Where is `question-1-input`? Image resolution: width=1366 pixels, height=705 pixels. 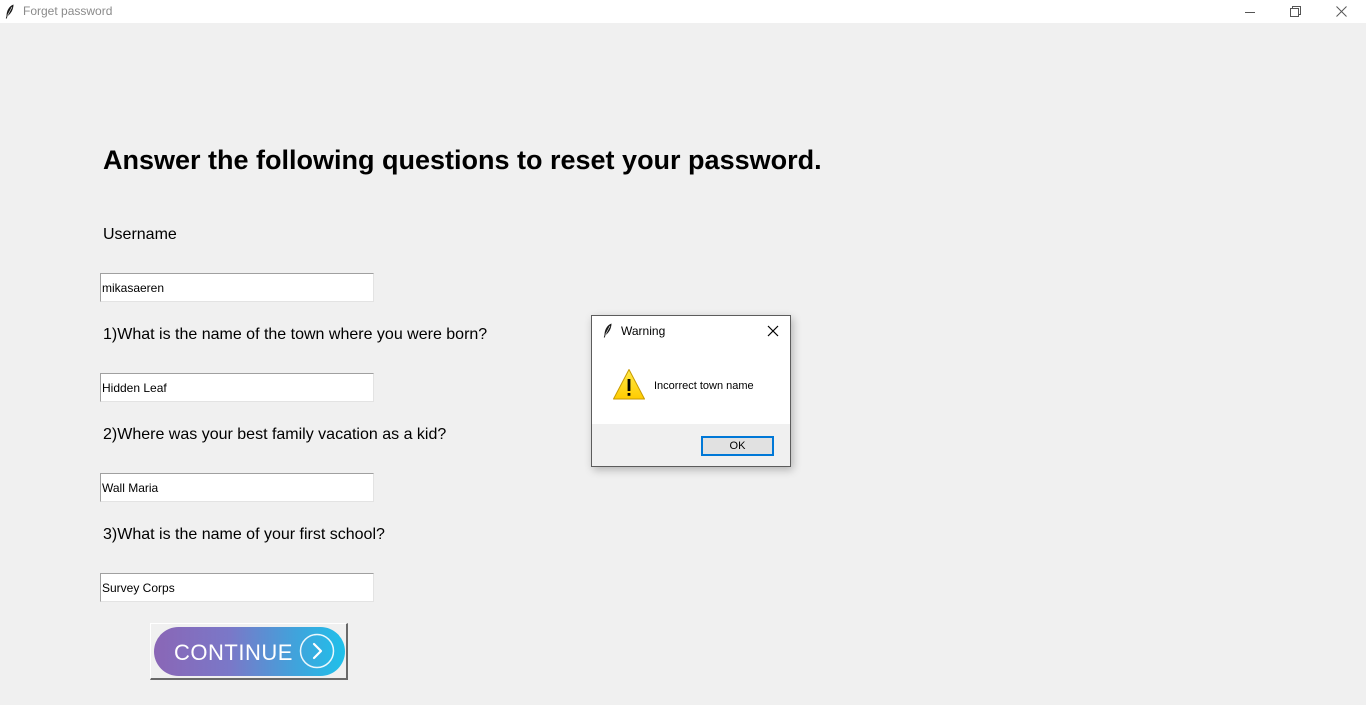
question-1-input is located at coordinates (237, 387).